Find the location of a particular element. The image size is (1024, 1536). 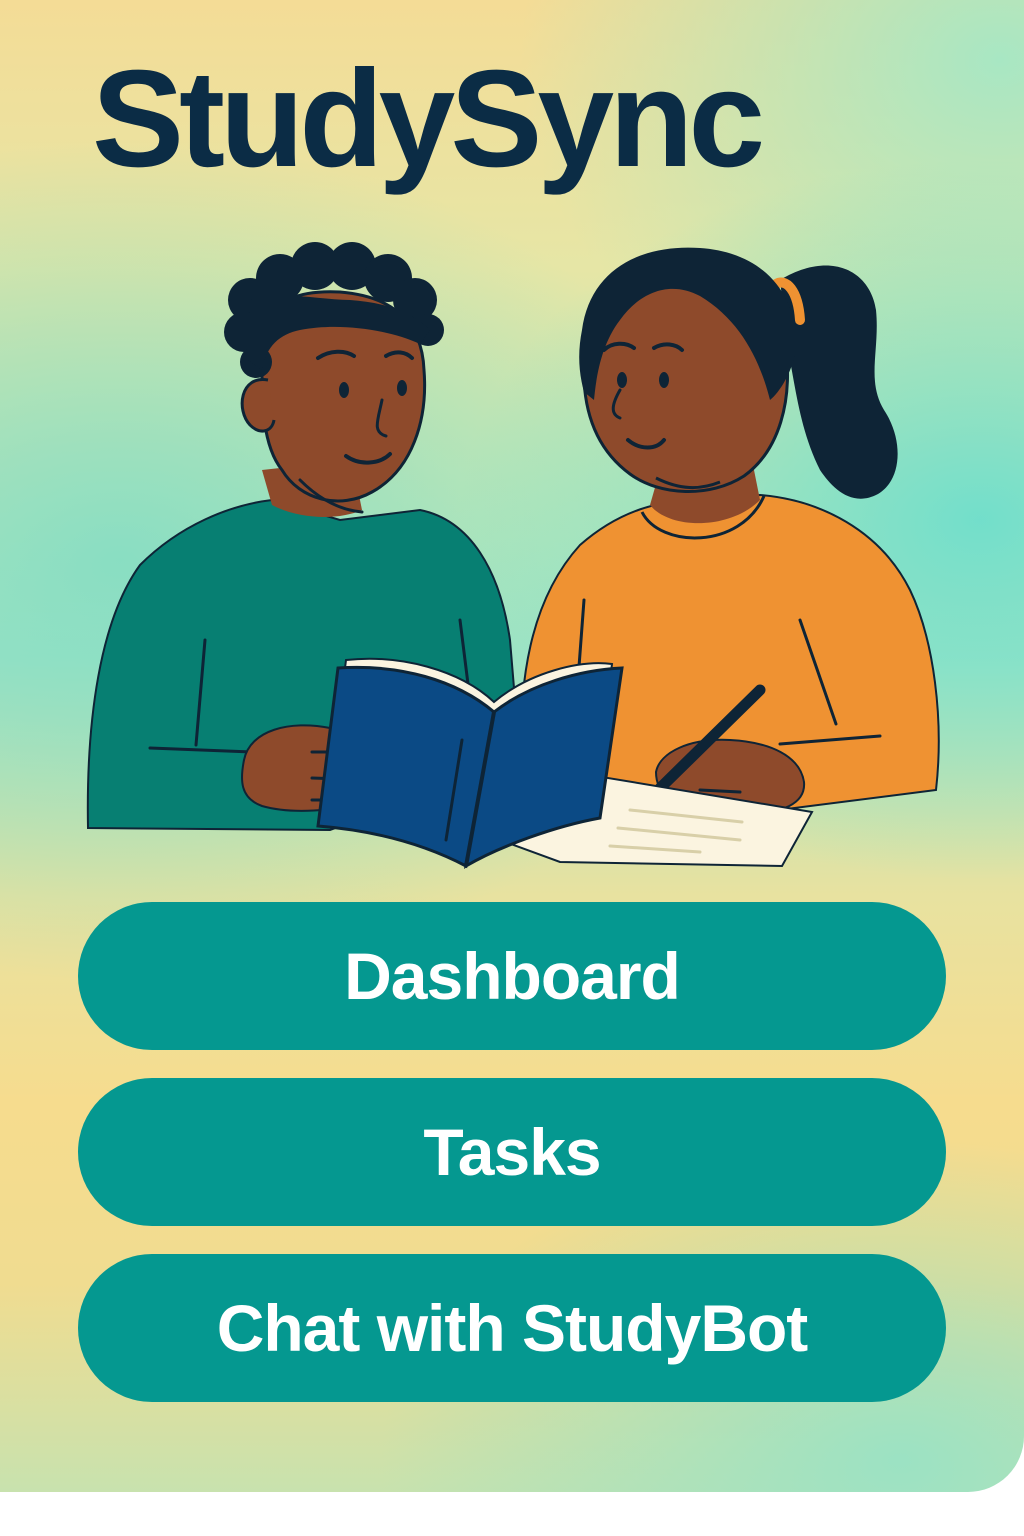

chat-with-studybot-button-label: Chat with StudyBot is located at coordinates (512, 1328).